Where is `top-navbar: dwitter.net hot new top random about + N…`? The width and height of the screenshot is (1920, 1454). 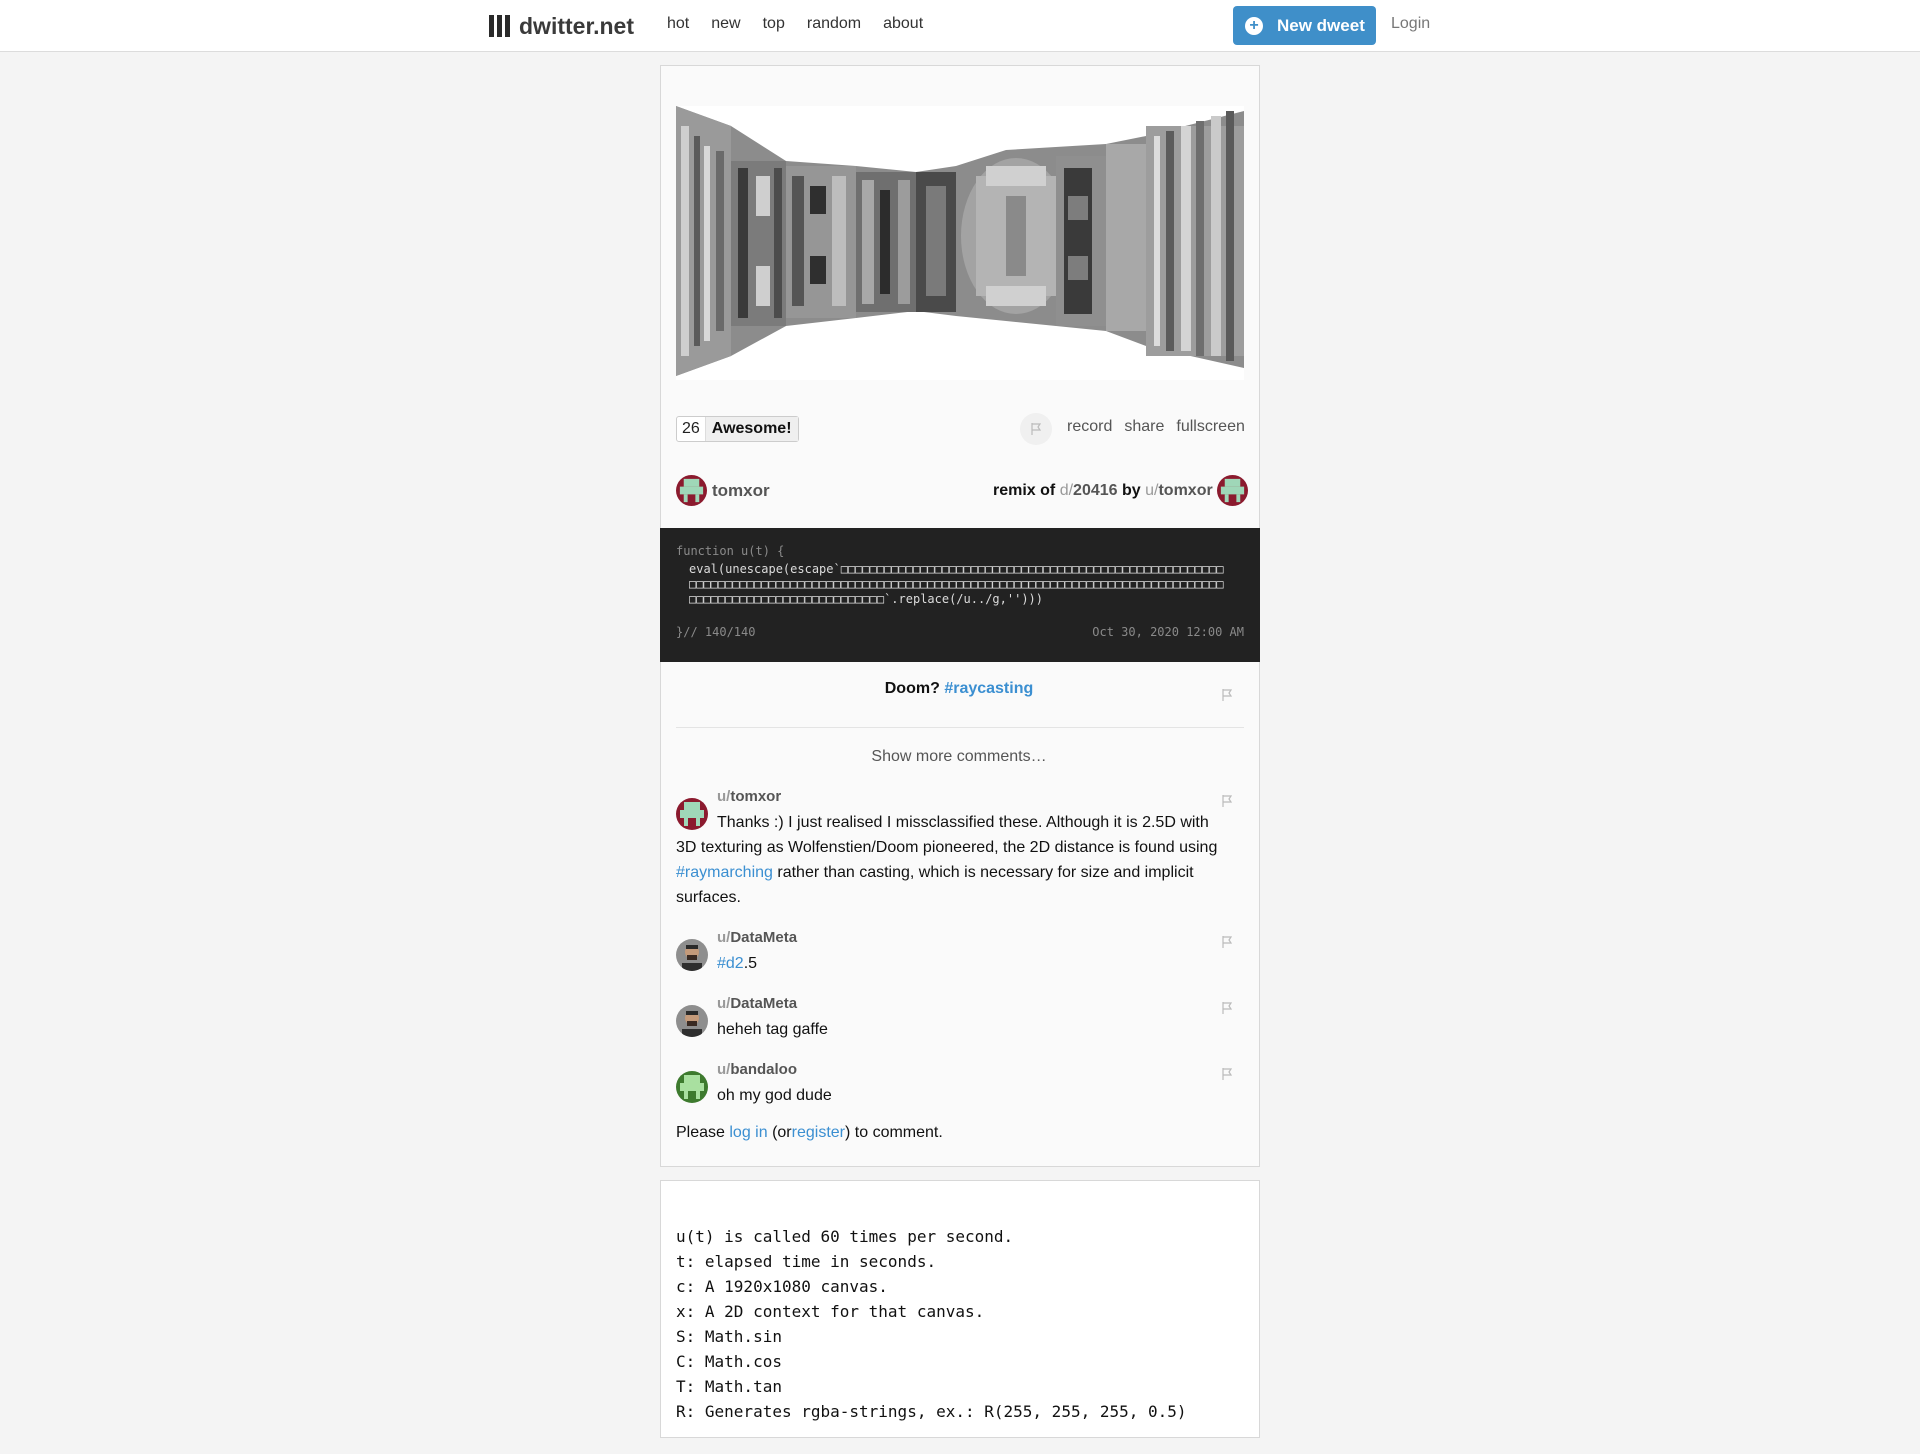
top-navbar: dwitter.net hot new top random about + N… is located at coordinates (960, 26).